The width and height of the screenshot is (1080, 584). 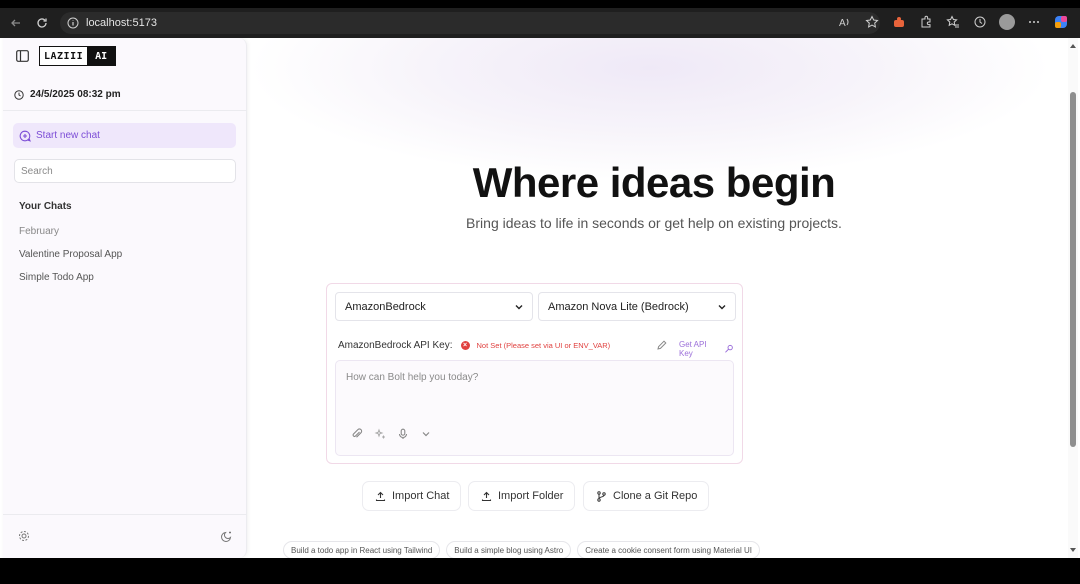 What do you see at coordinates (470, 23) in the screenshot?
I see `address-bar: localhost:5173` at bounding box center [470, 23].